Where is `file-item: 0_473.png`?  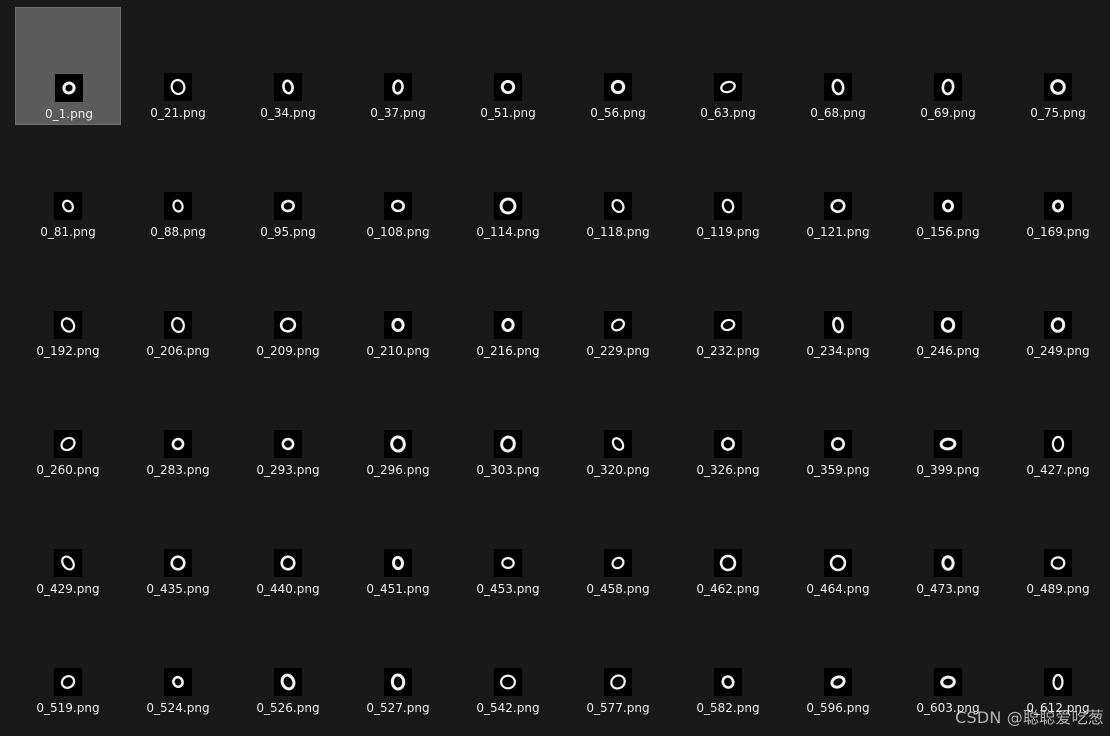
file-item: 0_473.png is located at coordinates (948, 542).